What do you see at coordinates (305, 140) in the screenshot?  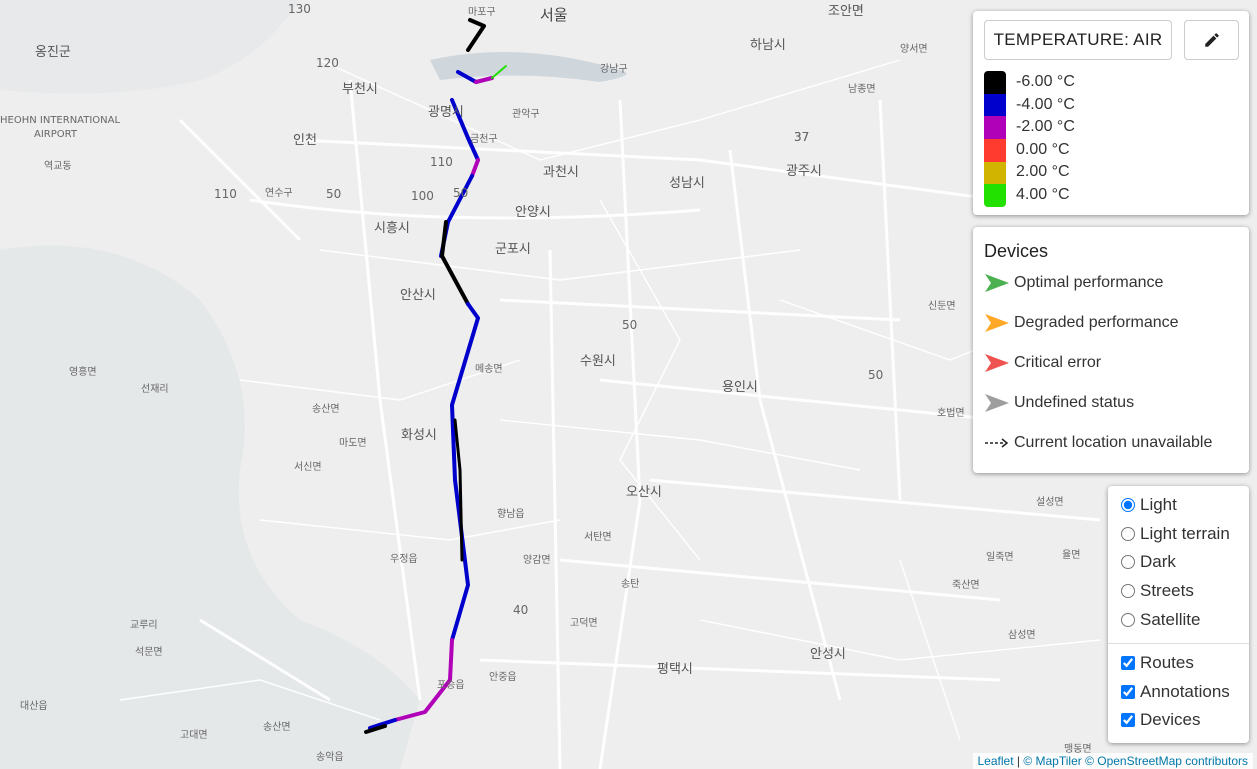 I see `map-place-label: 인천` at bounding box center [305, 140].